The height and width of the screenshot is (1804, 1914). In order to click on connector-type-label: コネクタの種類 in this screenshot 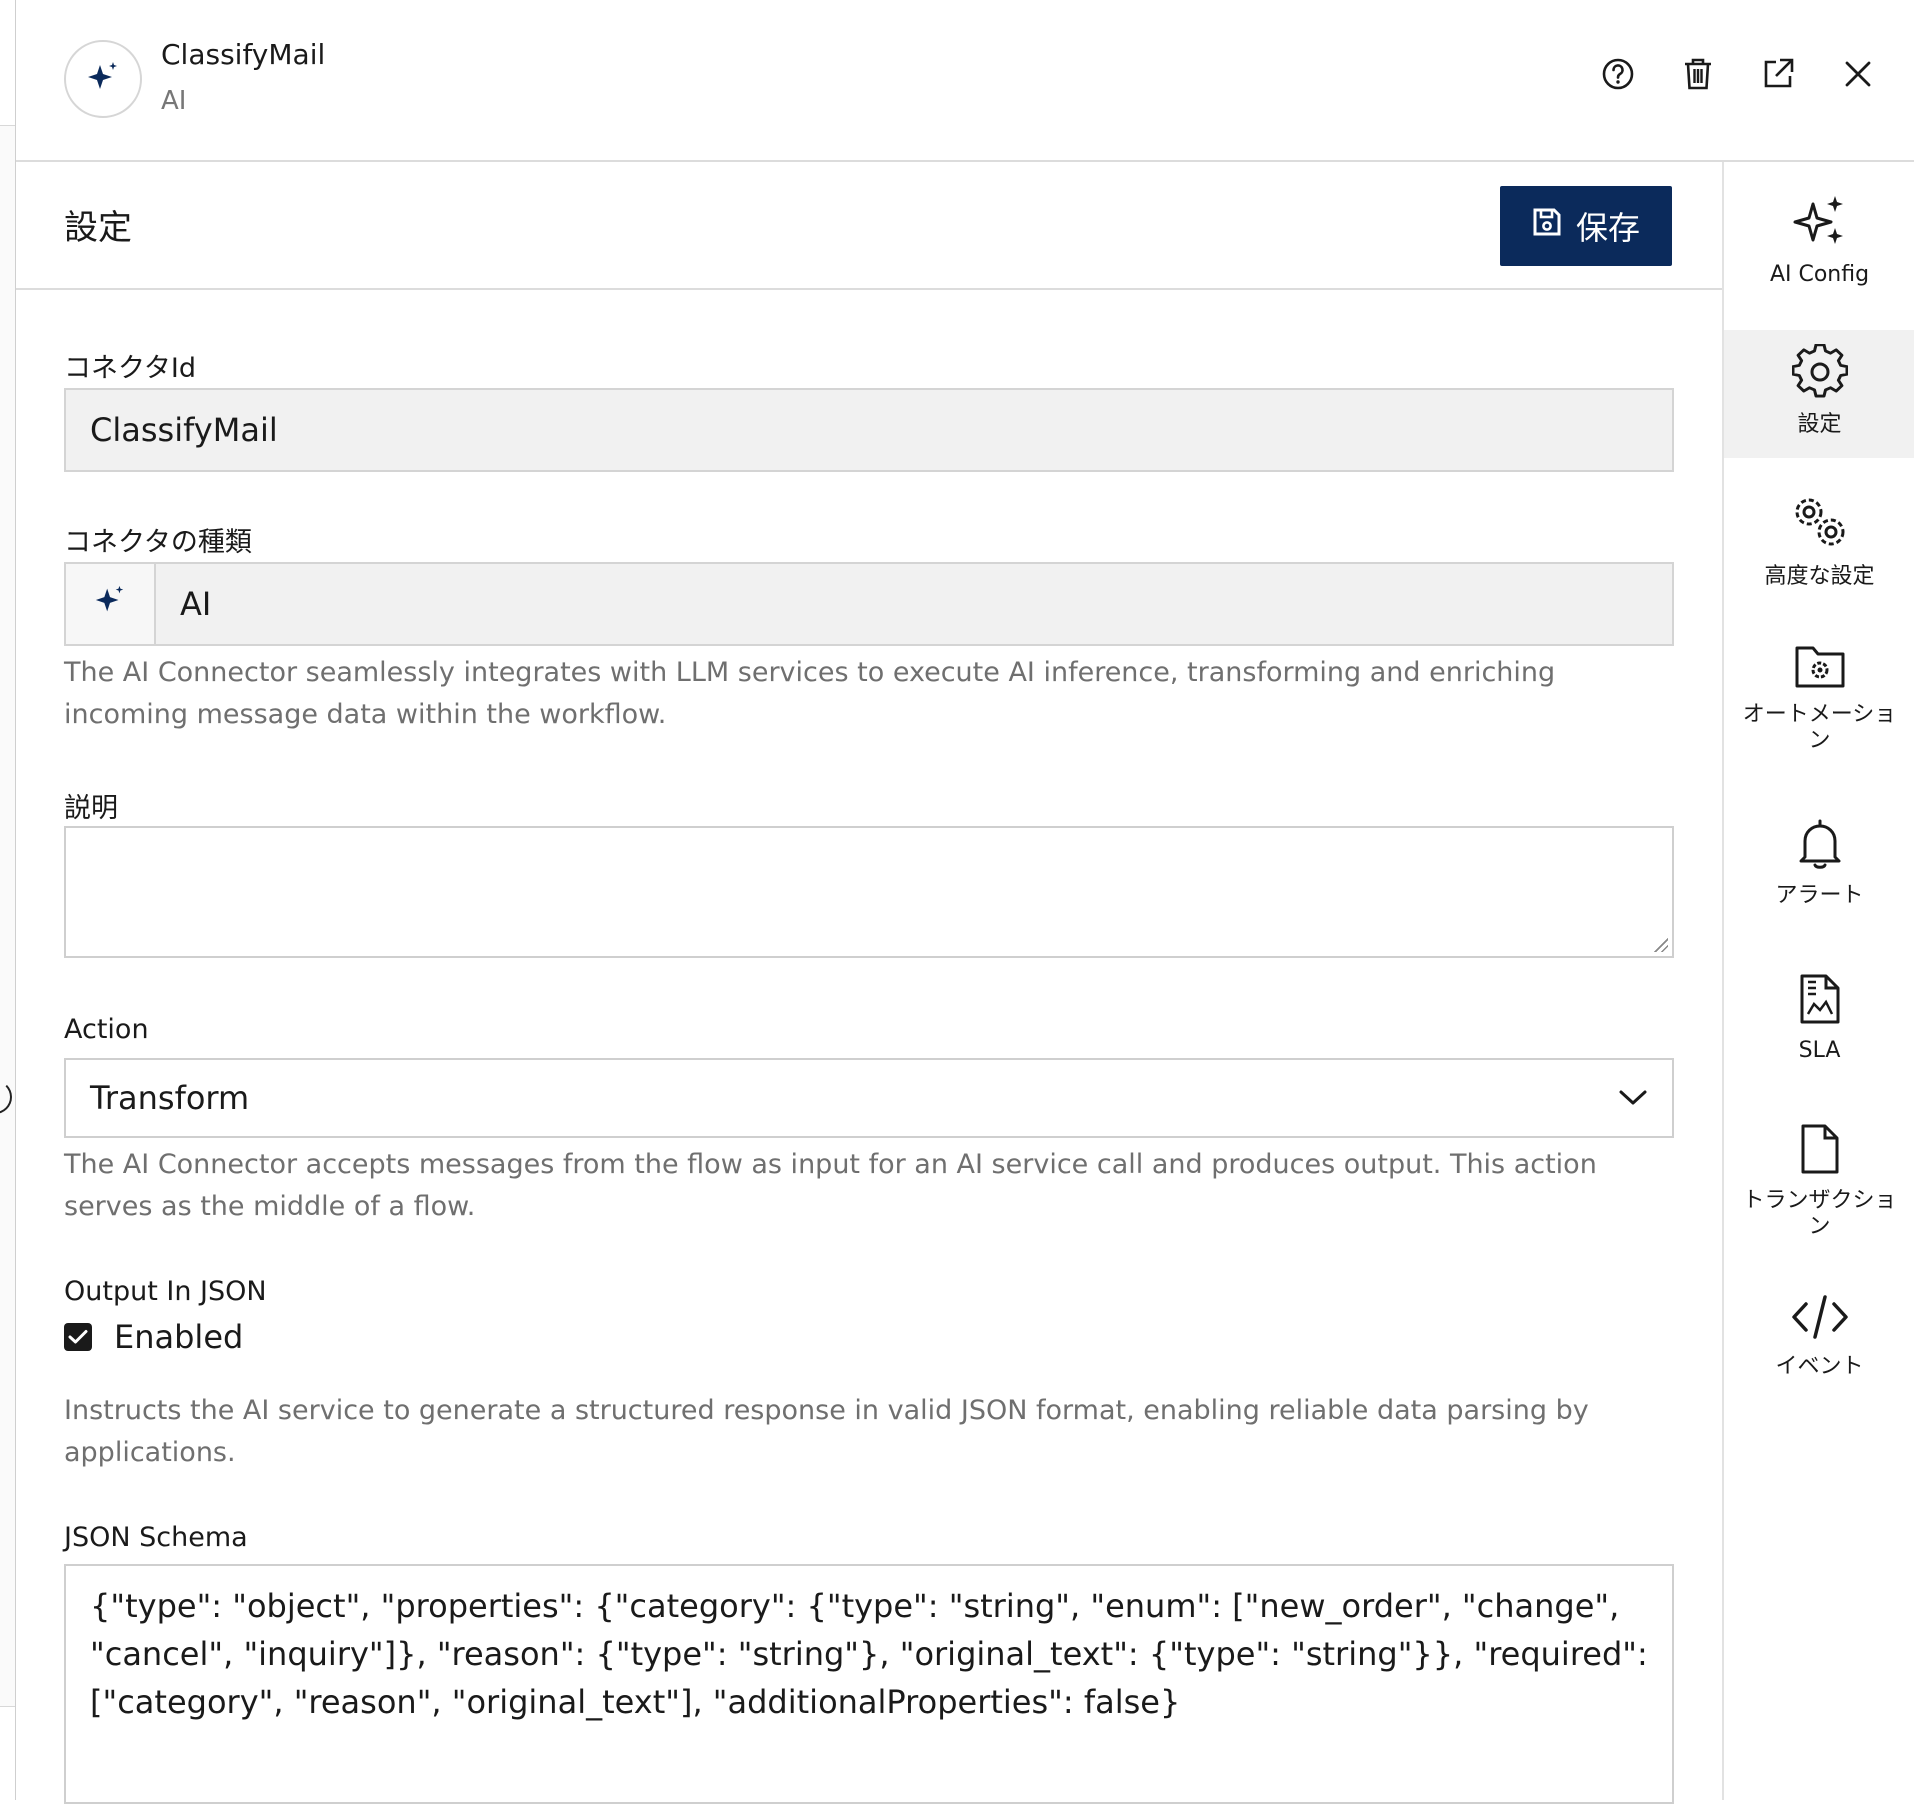, I will do `click(158, 542)`.